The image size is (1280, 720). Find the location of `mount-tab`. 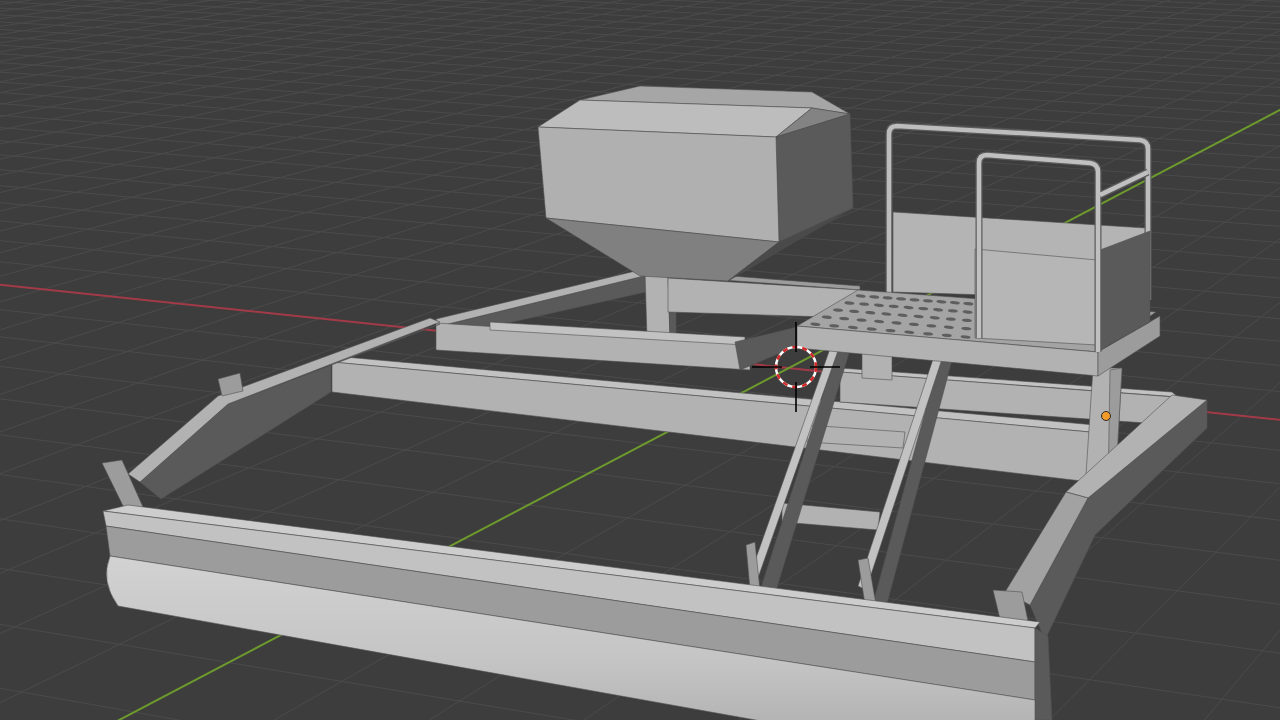

mount-tab is located at coordinates (230, 384).